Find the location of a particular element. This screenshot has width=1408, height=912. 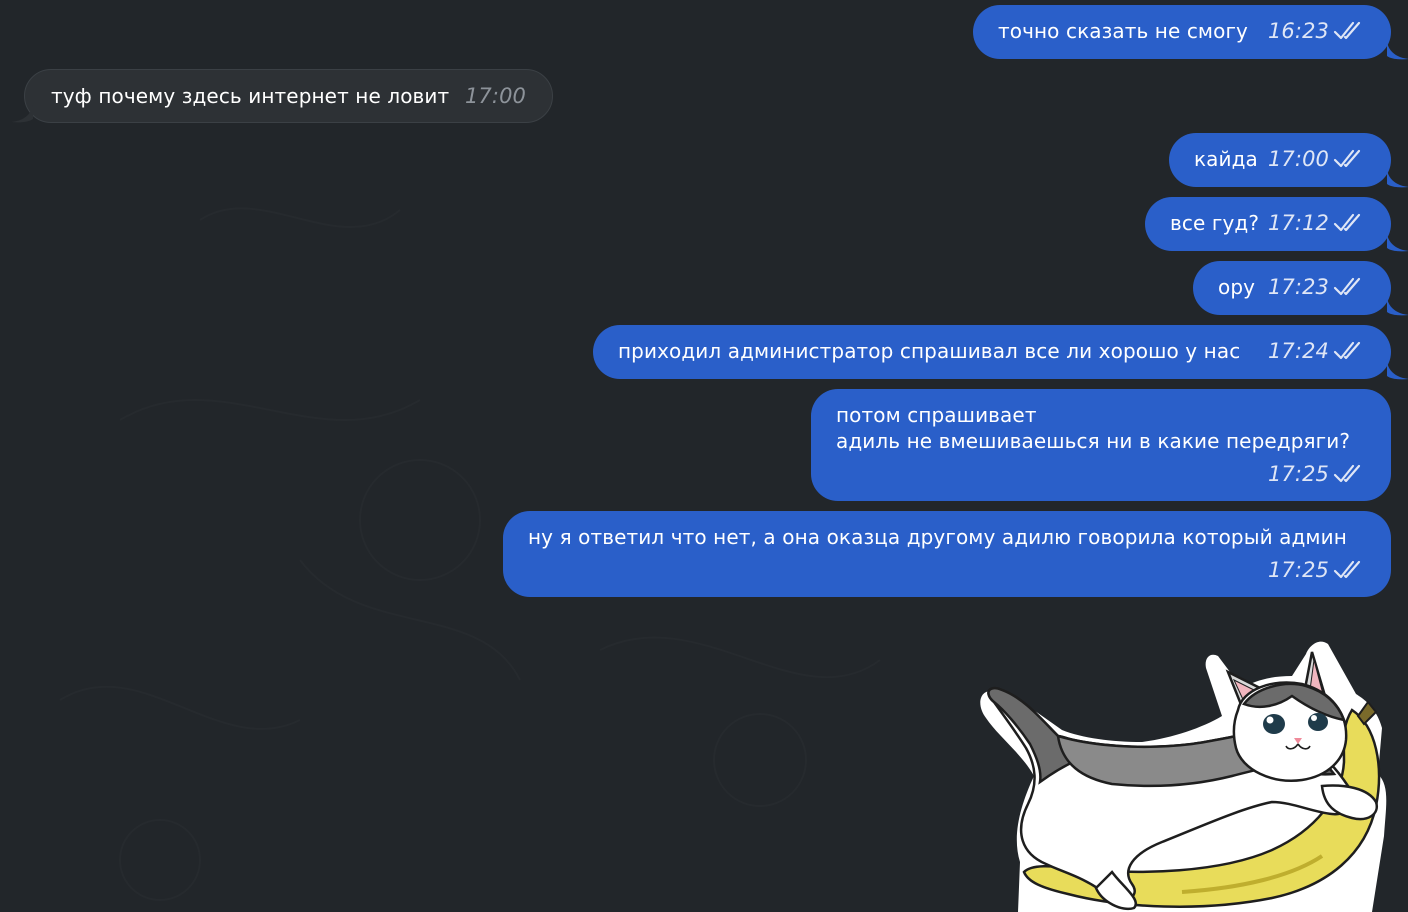

message-time: 17:23 is located at coordinates (1298, 287).